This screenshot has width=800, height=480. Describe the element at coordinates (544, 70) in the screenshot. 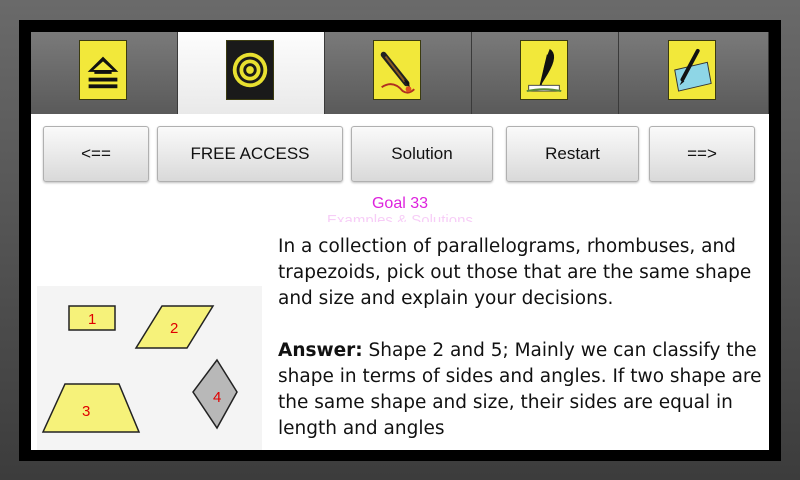

I see `quill-pen-icon` at that location.